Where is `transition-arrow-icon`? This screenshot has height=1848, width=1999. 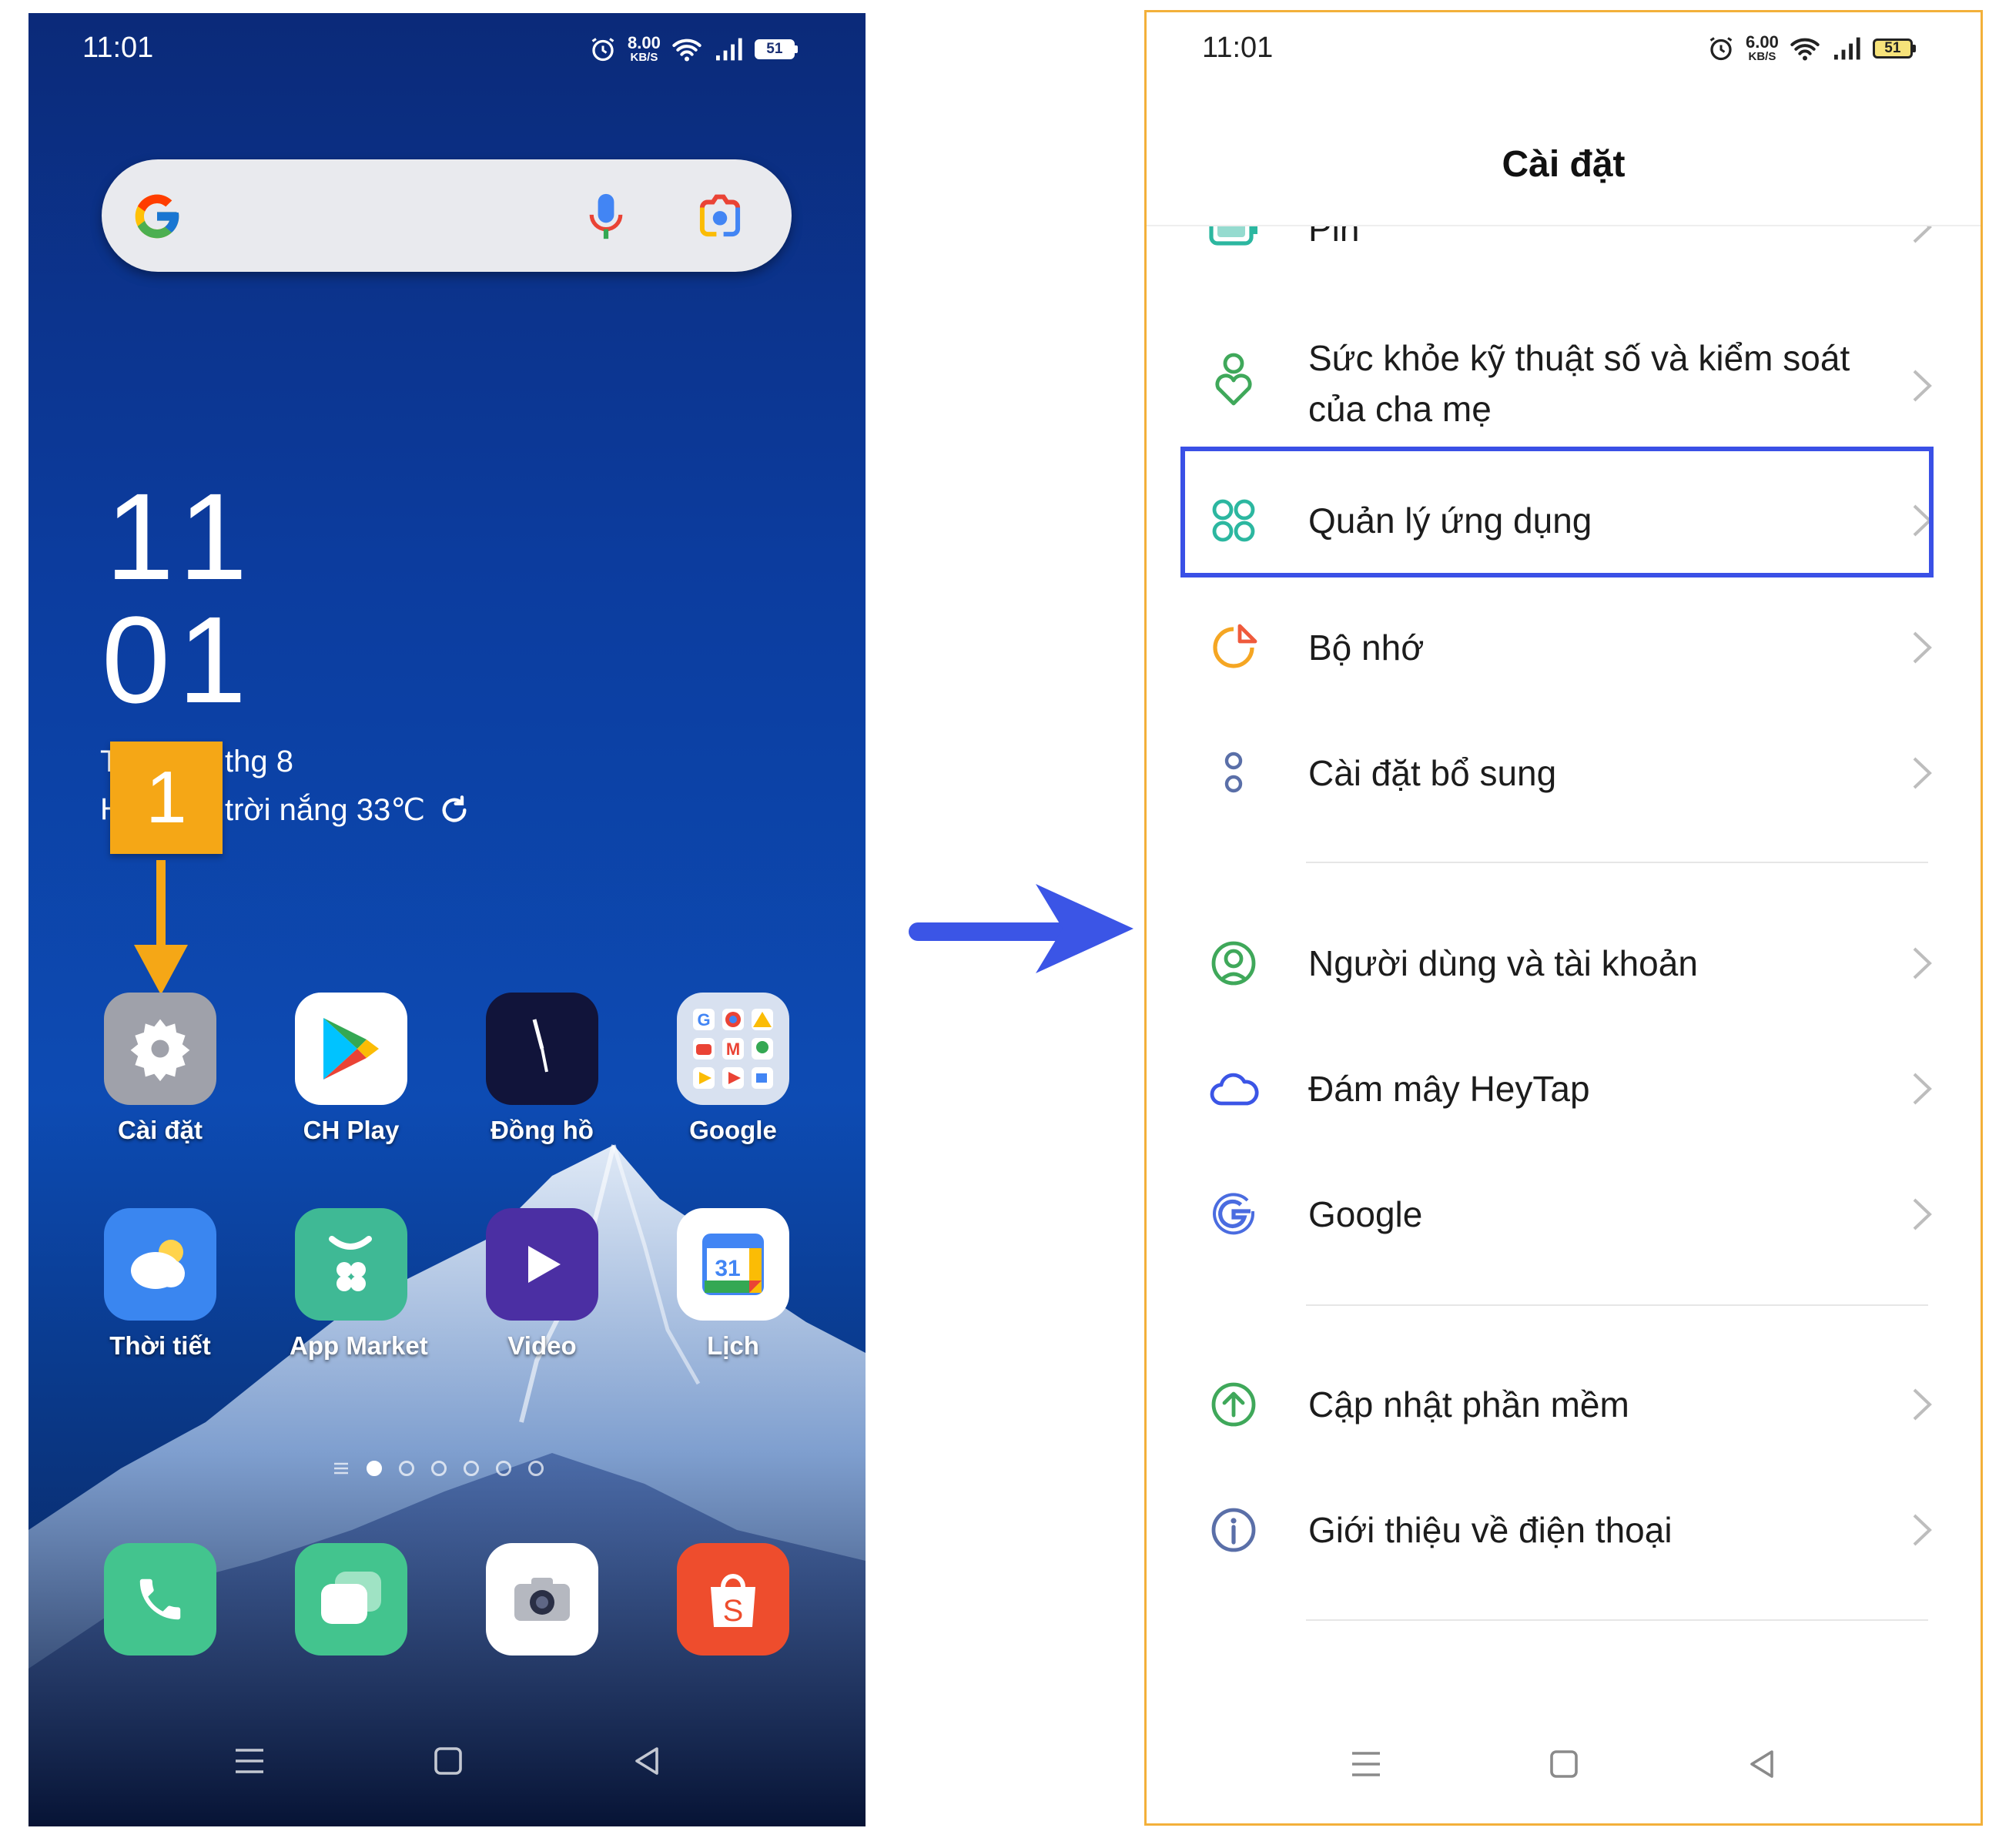 transition-arrow-icon is located at coordinates (1021, 929).